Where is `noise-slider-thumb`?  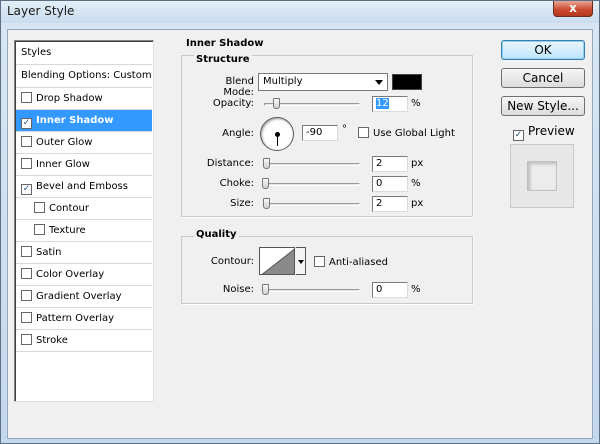 noise-slider-thumb is located at coordinates (265, 289).